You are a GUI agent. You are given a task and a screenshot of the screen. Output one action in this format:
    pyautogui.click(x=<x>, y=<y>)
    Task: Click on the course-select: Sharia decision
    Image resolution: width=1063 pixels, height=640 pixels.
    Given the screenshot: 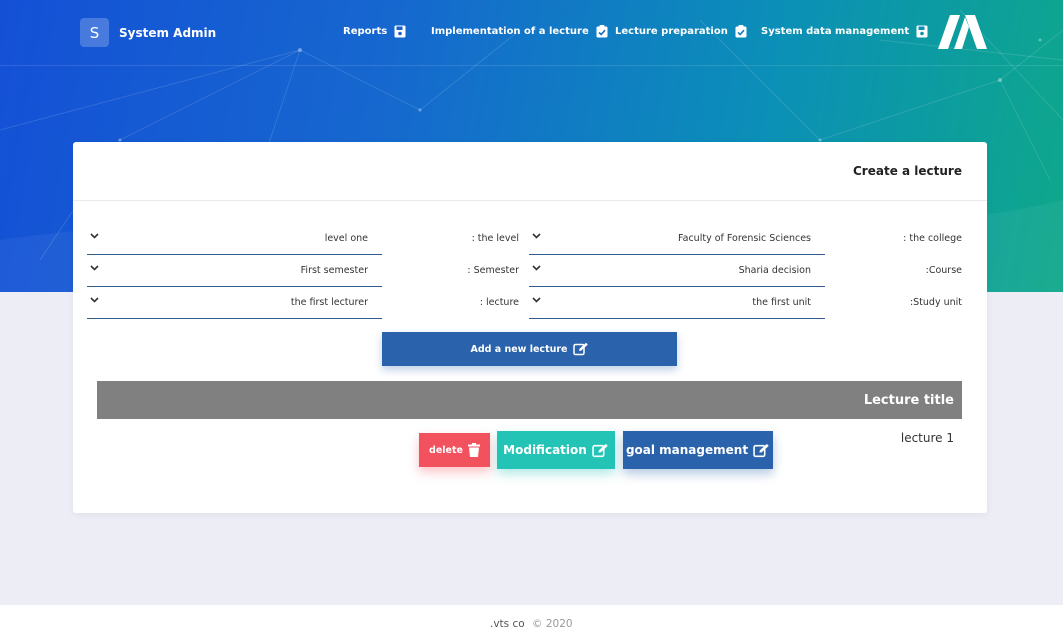 What is the action you would take?
    pyautogui.click(x=677, y=270)
    